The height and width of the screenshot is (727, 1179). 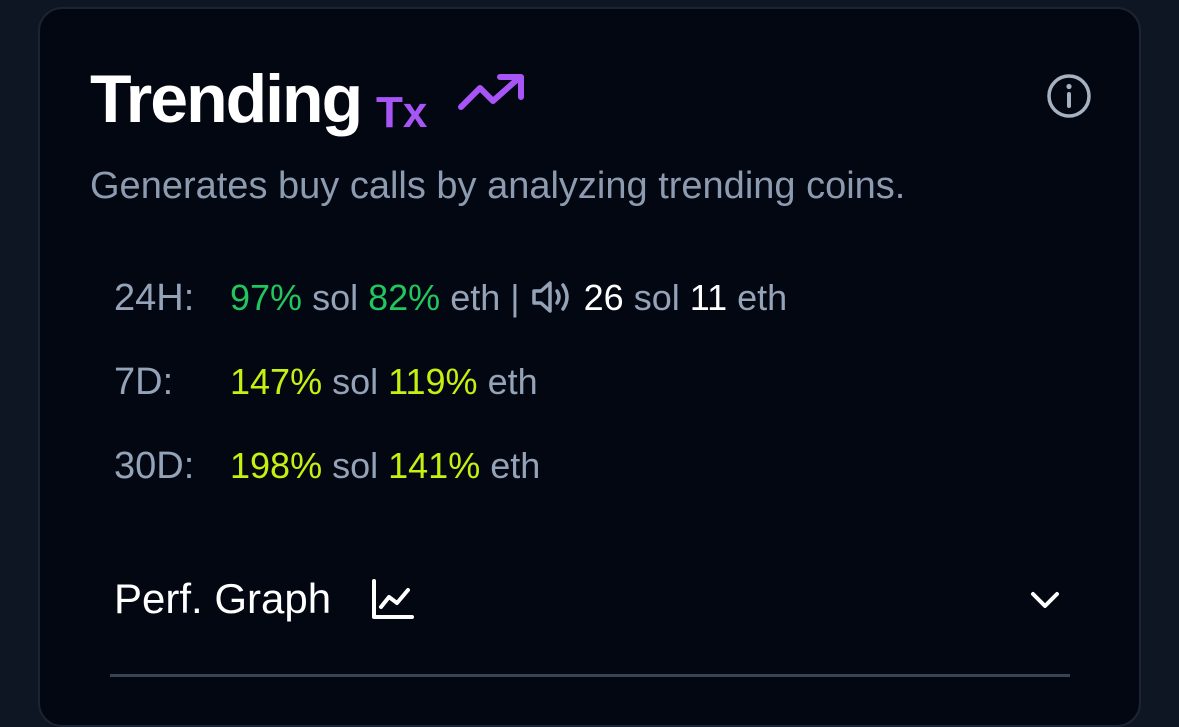 What do you see at coordinates (402, 112) in the screenshot?
I see `title-badge: Tx` at bounding box center [402, 112].